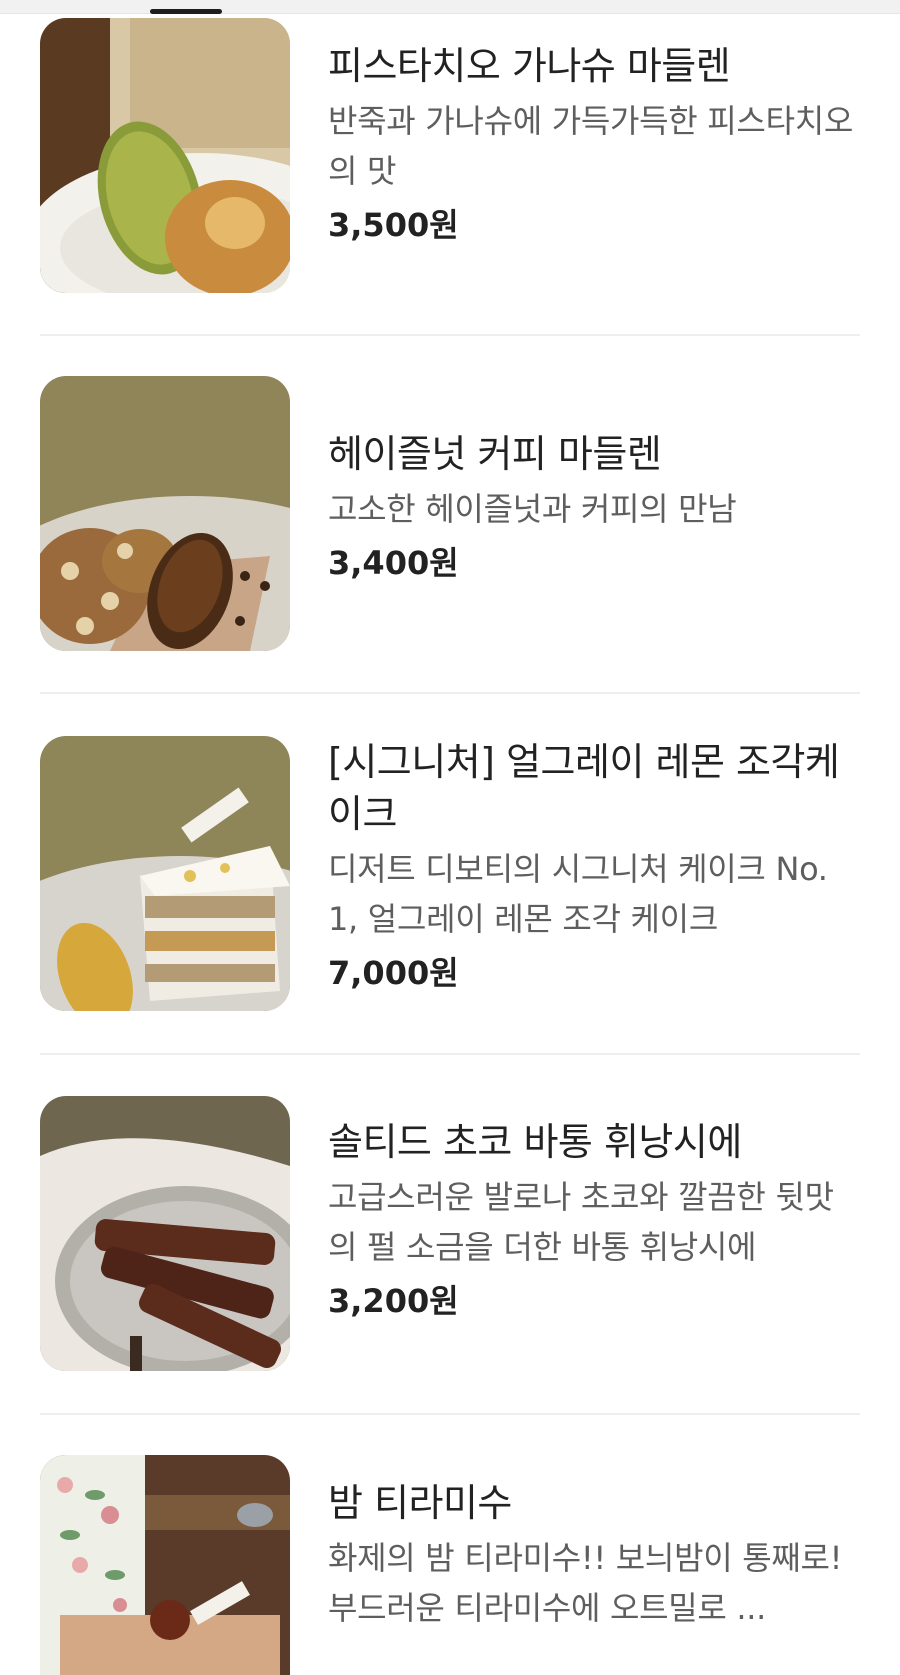  I want to click on earl-grey-lemon-cake-photo, so click(165, 873).